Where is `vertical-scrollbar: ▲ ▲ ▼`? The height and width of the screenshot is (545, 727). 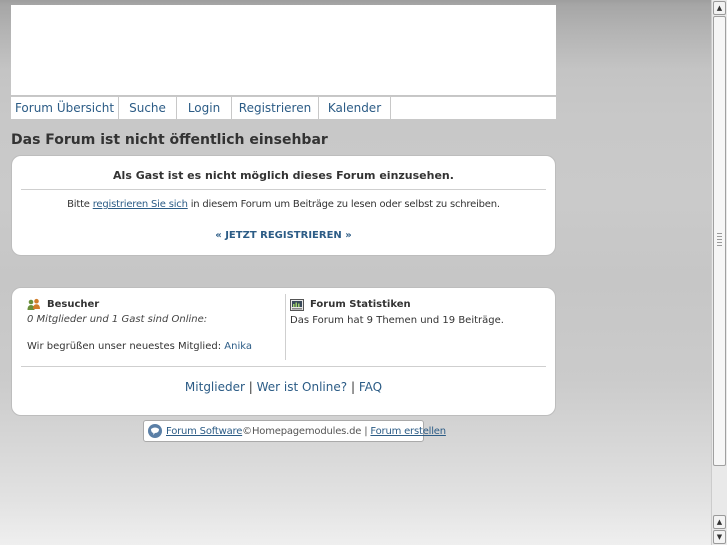
vertical-scrollbar: ▲ ▲ ▼ is located at coordinates (719, 272).